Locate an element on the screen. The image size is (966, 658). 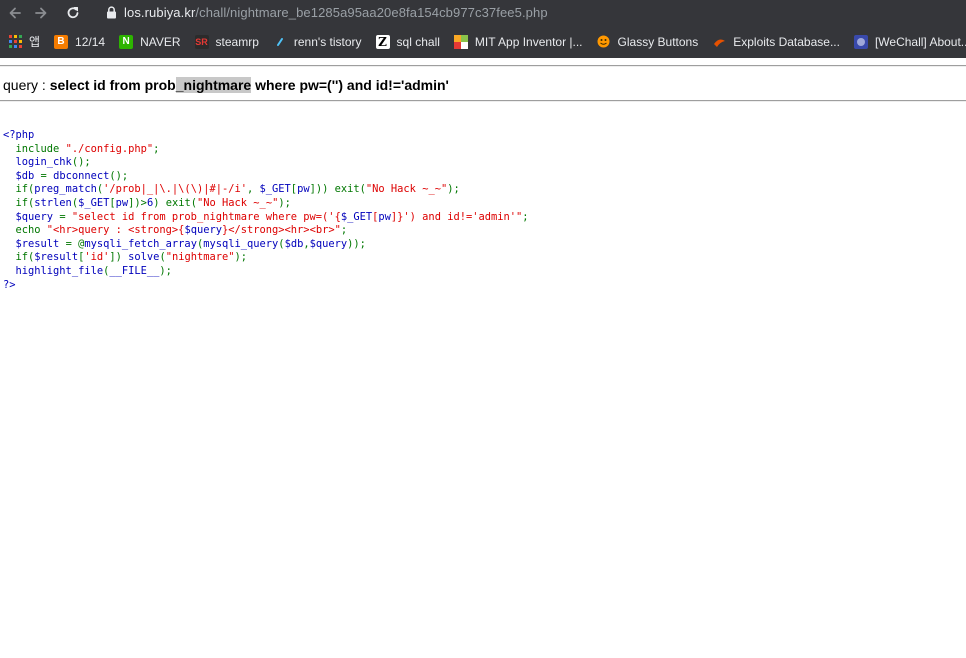
code-token: if( is located at coordinates (19, 257).